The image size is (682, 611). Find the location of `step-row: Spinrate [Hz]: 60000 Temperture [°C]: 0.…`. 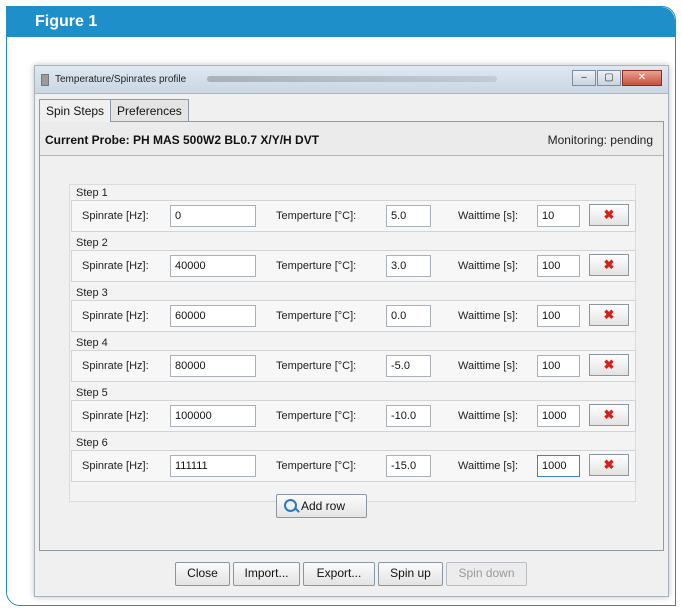

step-row: Spinrate [Hz]: 60000 Temperture [°C]: 0.… is located at coordinates (353, 316).